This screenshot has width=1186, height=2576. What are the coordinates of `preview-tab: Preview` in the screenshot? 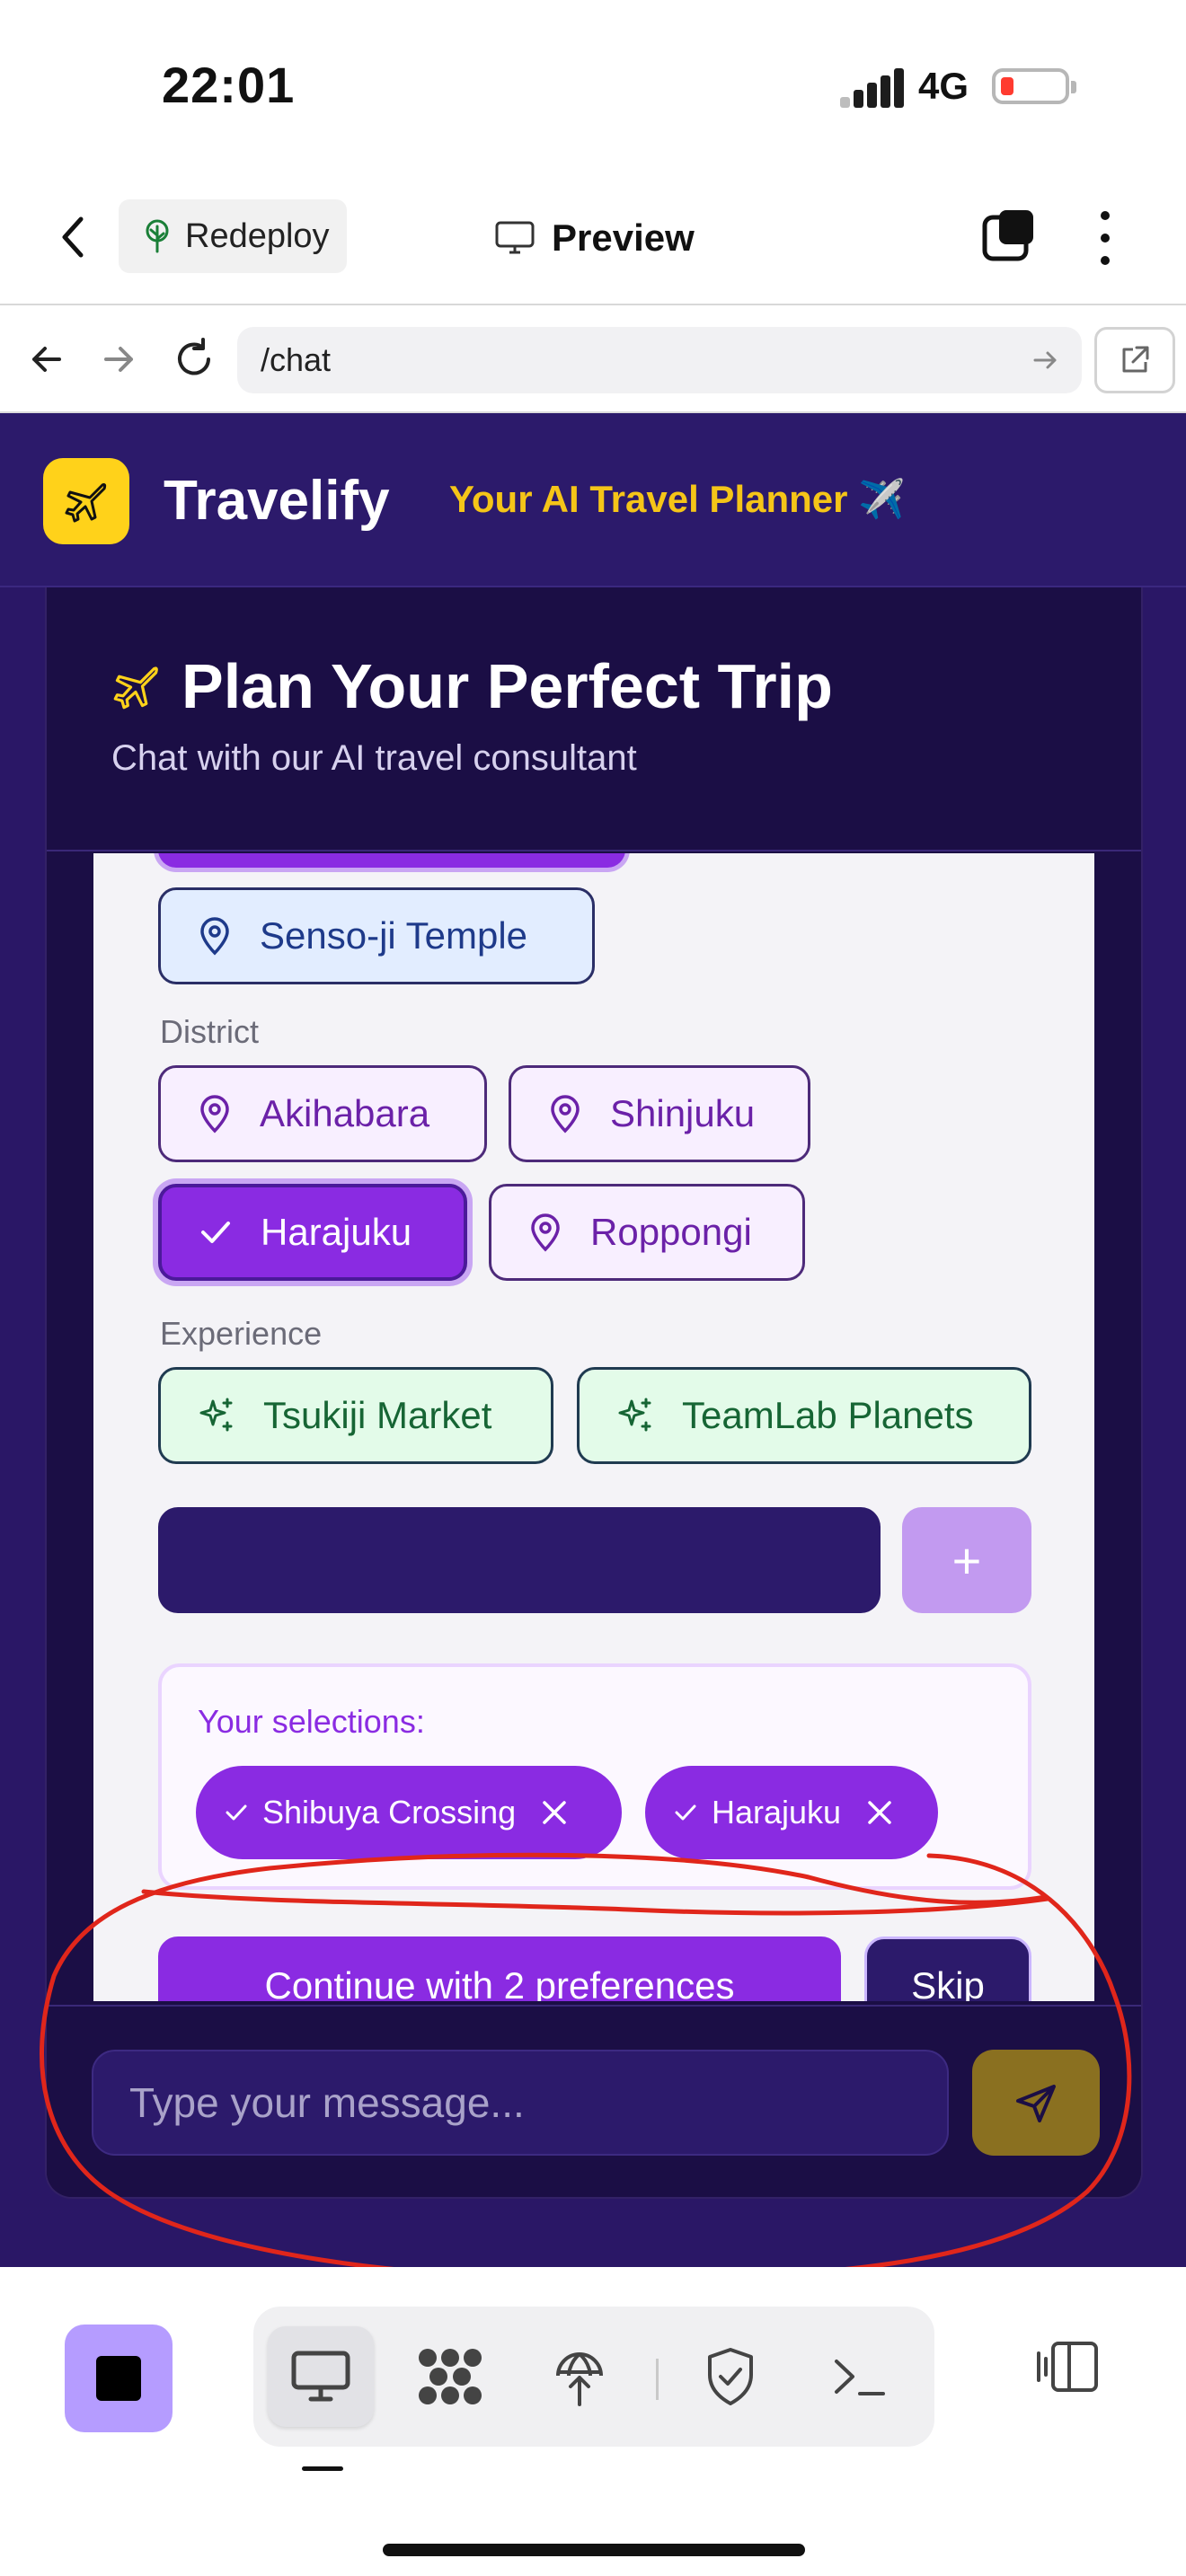 It's located at (594, 238).